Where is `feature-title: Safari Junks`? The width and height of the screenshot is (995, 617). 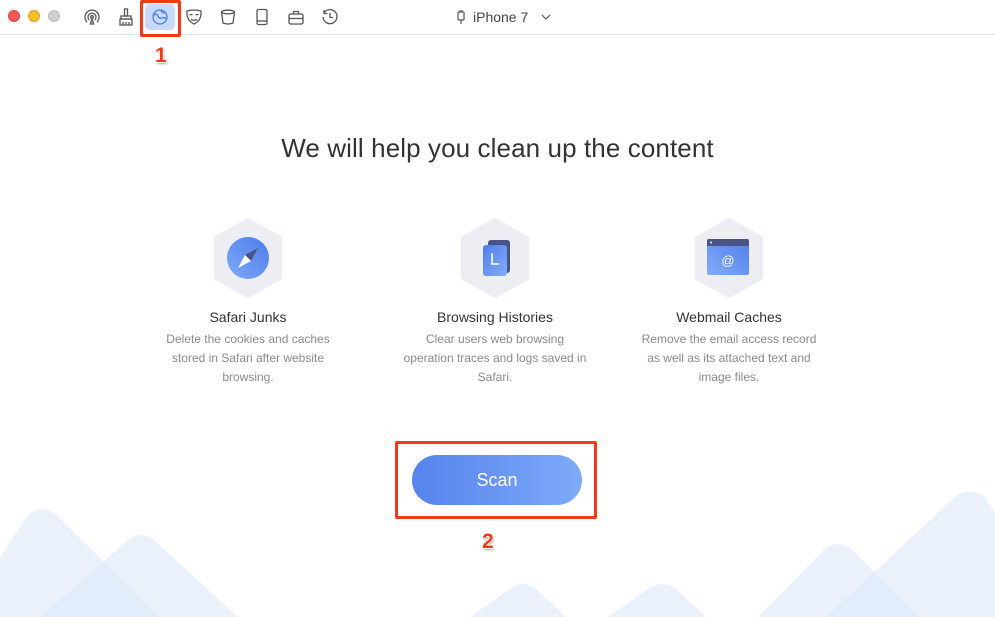 feature-title: Safari Junks is located at coordinates (248, 317).